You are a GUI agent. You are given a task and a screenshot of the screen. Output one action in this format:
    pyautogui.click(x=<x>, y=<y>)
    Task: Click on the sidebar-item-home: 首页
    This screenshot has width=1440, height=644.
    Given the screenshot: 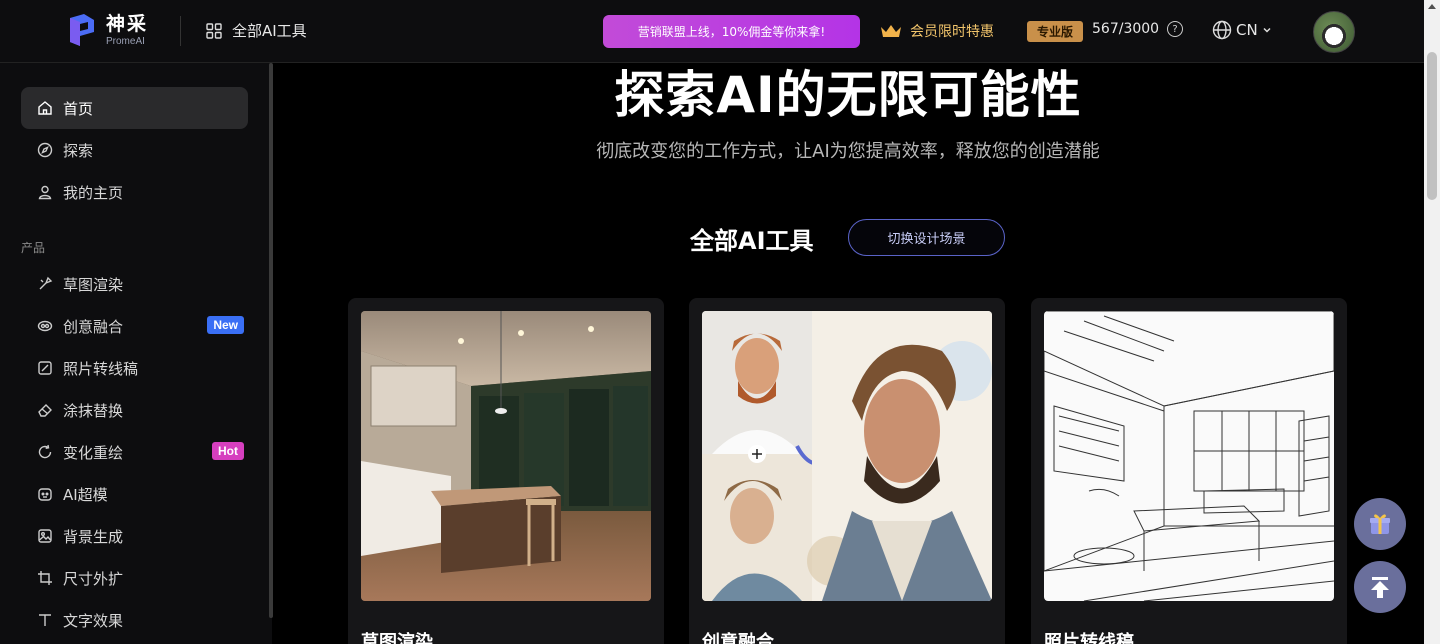 What is the action you would take?
    pyautogui.click(x=134, y=108)
    